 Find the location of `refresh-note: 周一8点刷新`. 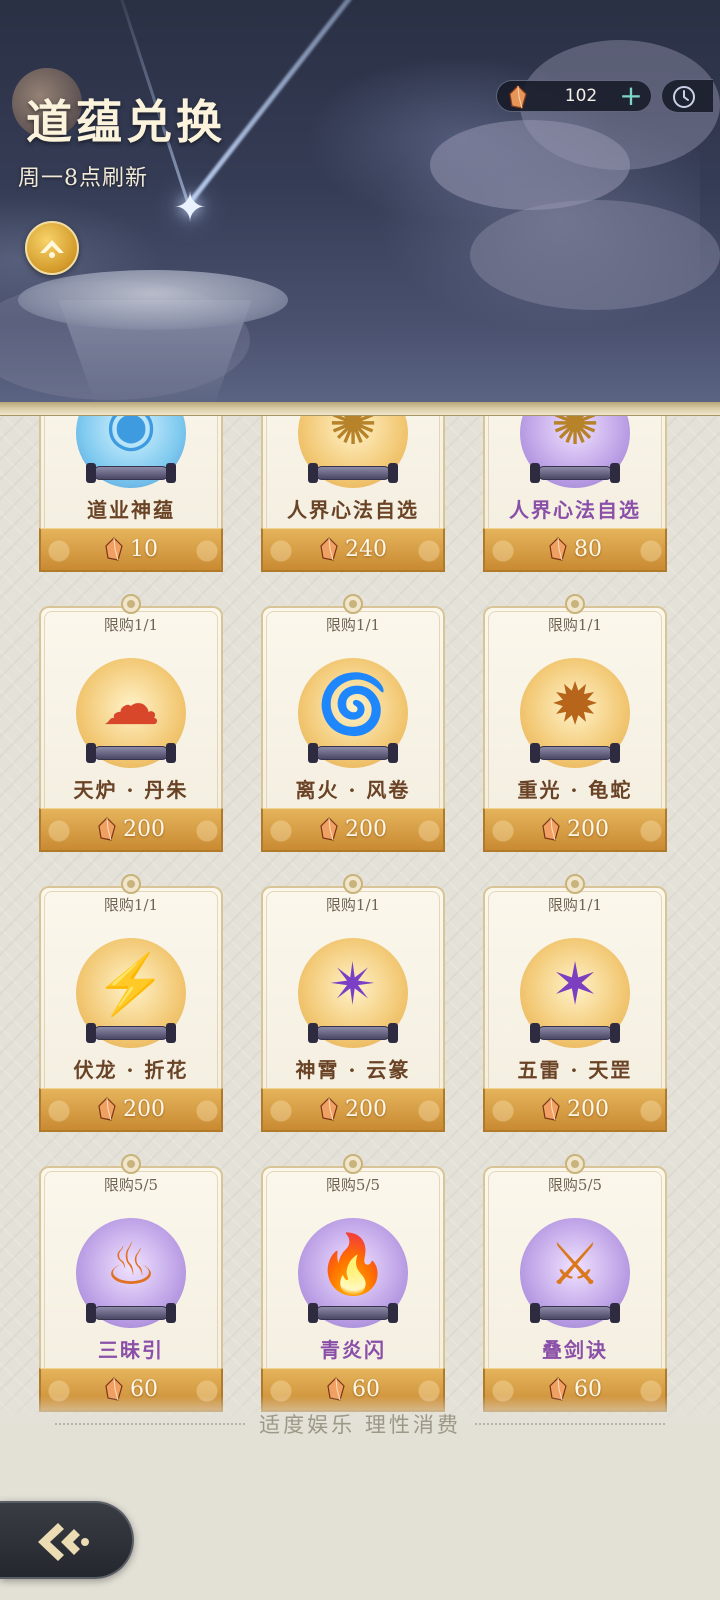

refresh-note: 周一8点刷新 is located at coordinates (83, 178).